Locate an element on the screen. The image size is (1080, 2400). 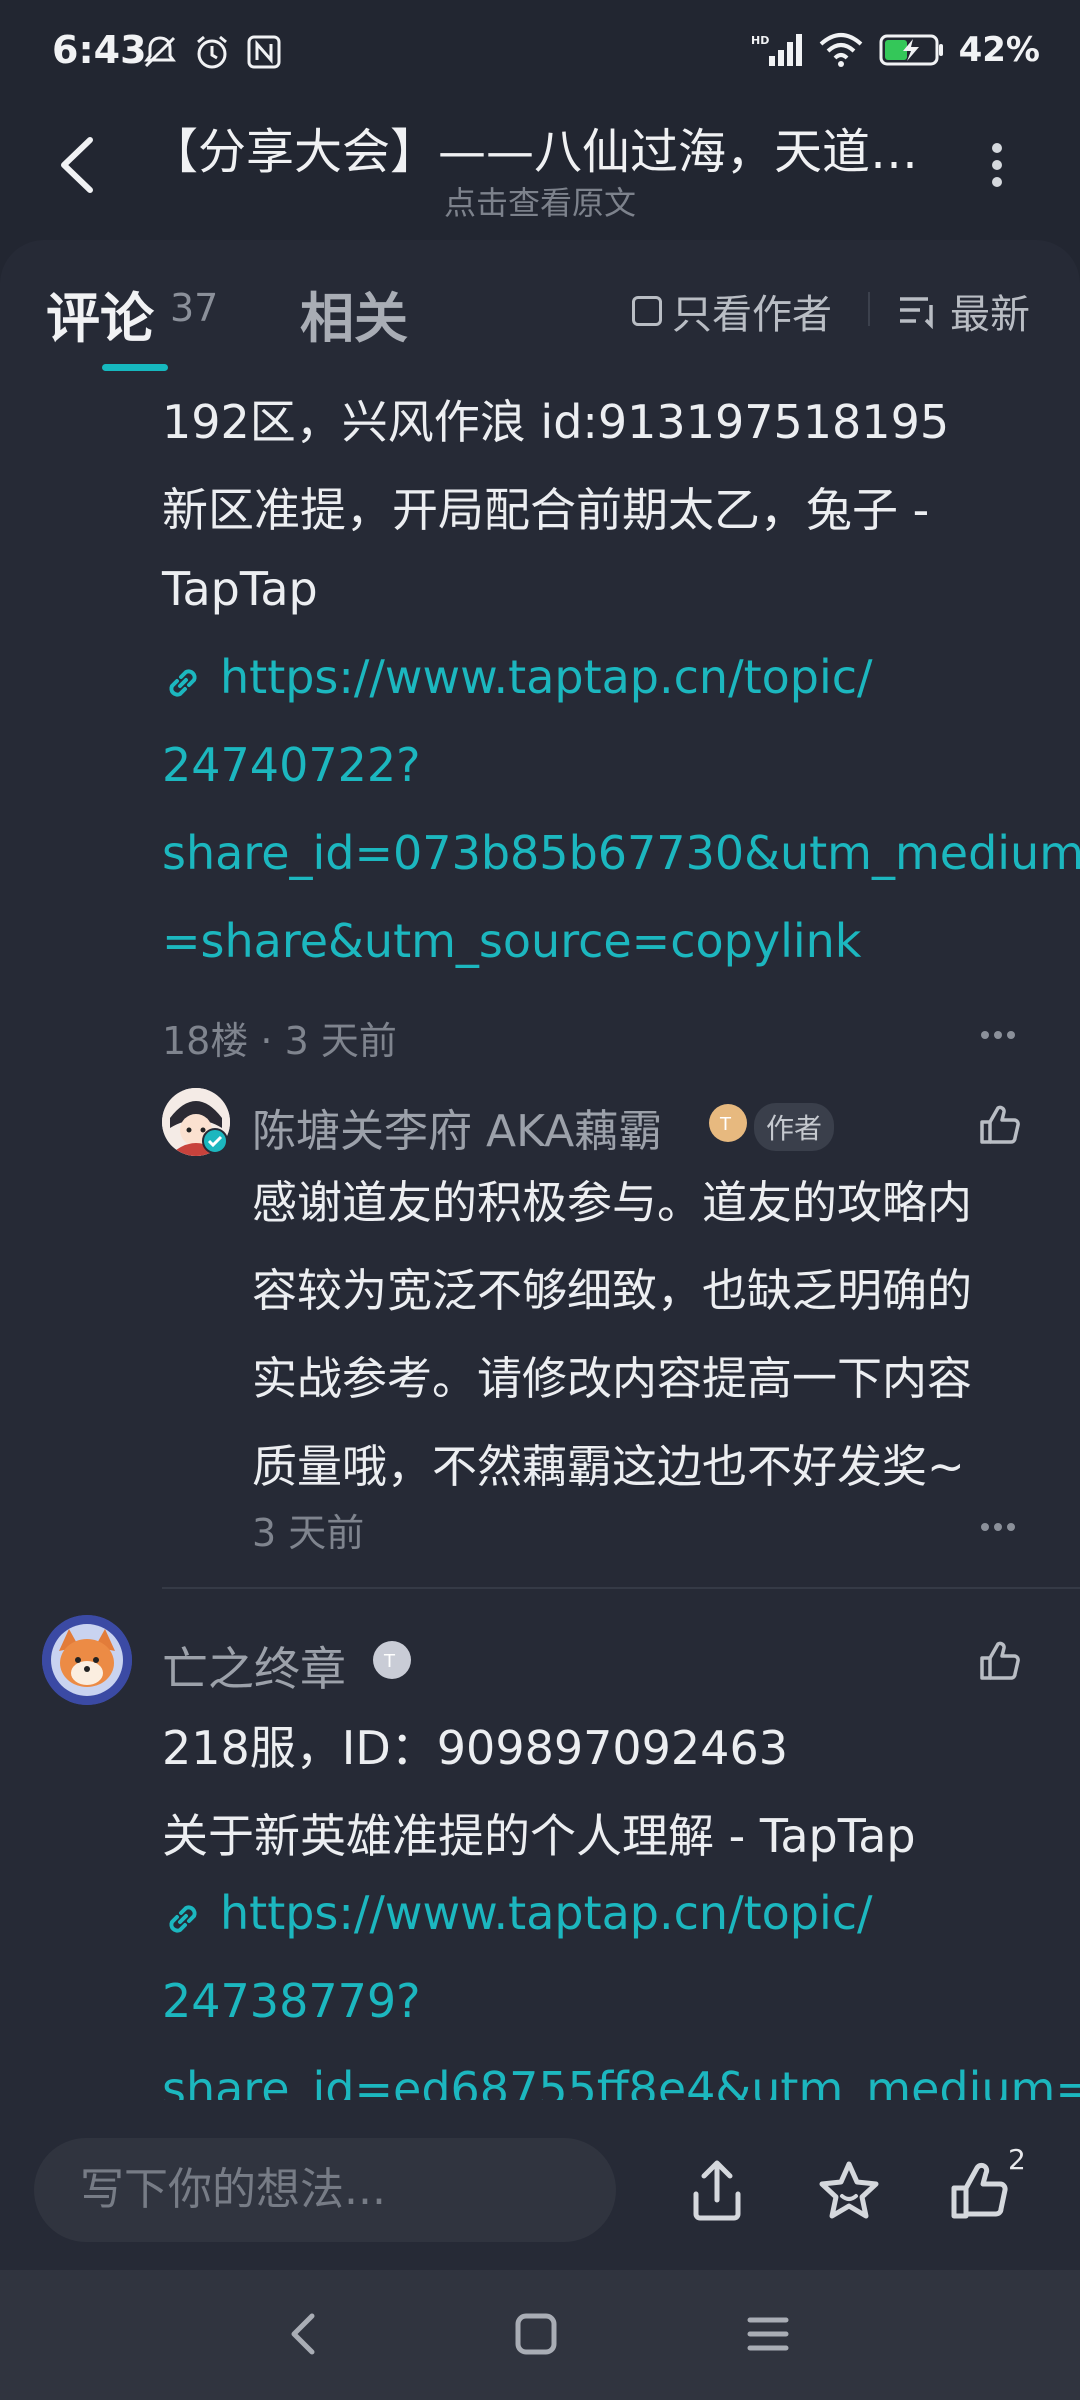
checkbox-icon is located at coordinates (647, 311).